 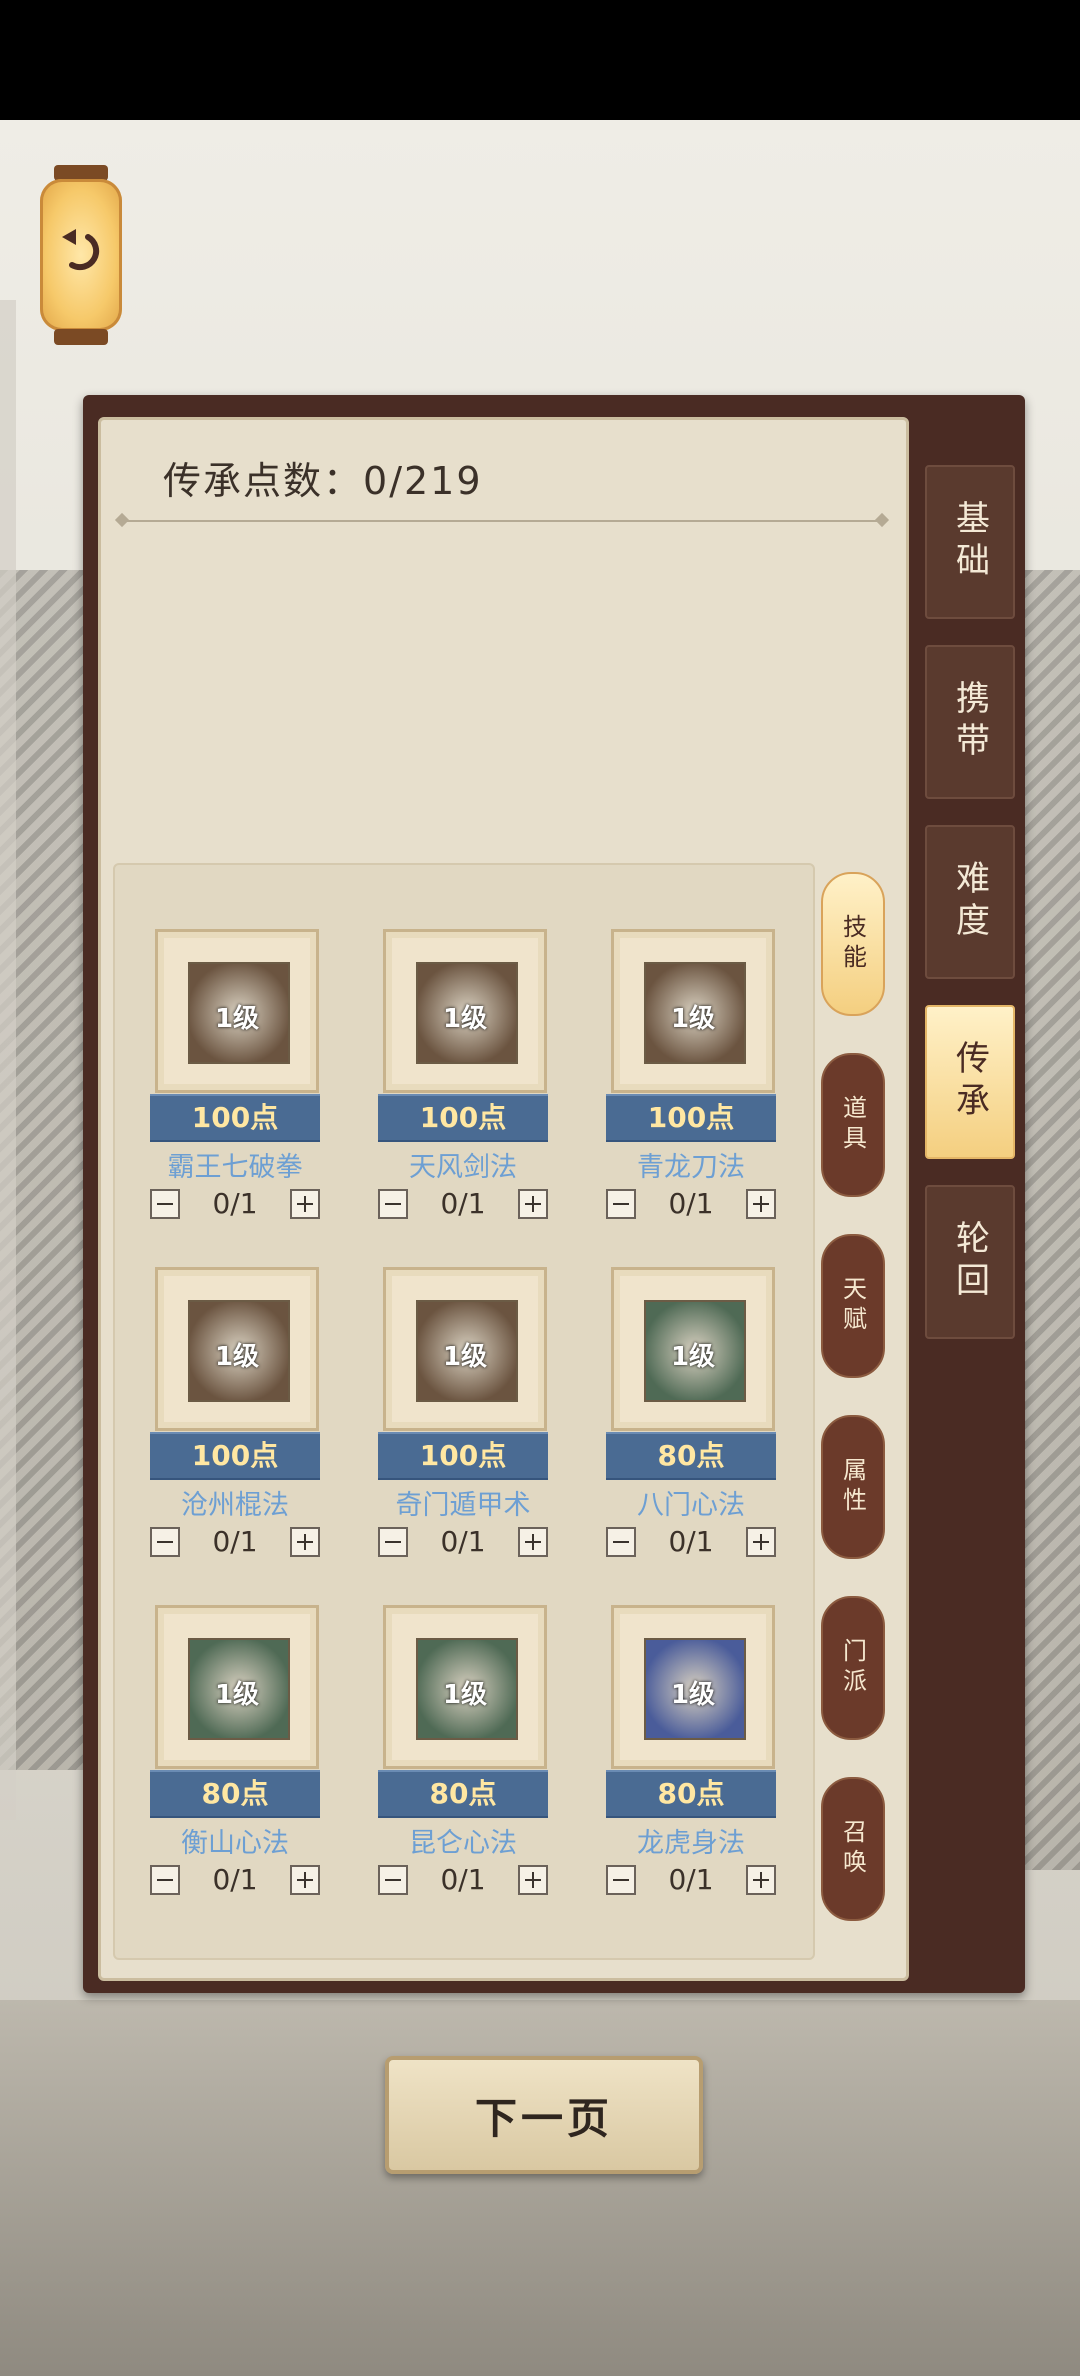 I want to click on skill-name: 八门心法, so click(x=691, y=1505).